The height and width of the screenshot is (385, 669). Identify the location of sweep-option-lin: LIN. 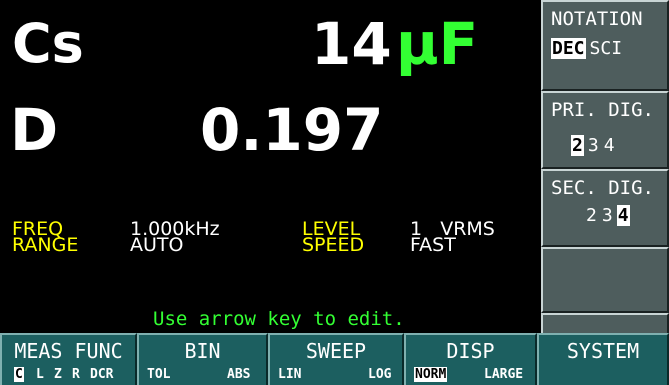
(289, 374).